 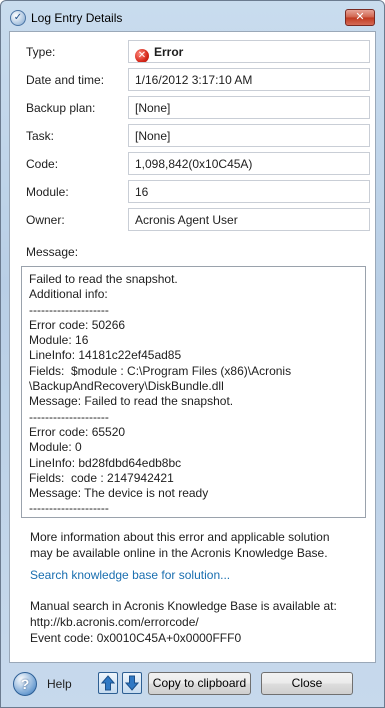 I want to click on message-line: \BackupAndRecovery\DiskBundle.dll, so click(x=126, y=386).